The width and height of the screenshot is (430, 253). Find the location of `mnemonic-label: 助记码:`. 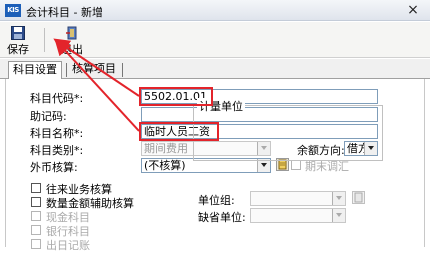

mnemonic-label: 助记码: is located at coordinates (48, 116).